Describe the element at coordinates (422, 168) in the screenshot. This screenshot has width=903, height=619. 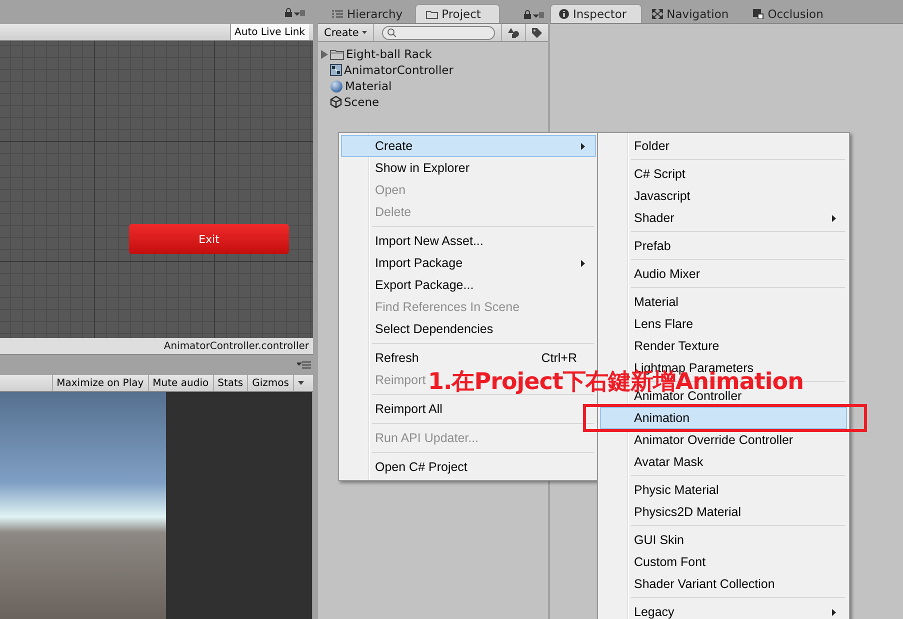
I see `menu-item: Show in Explorer` at that location.